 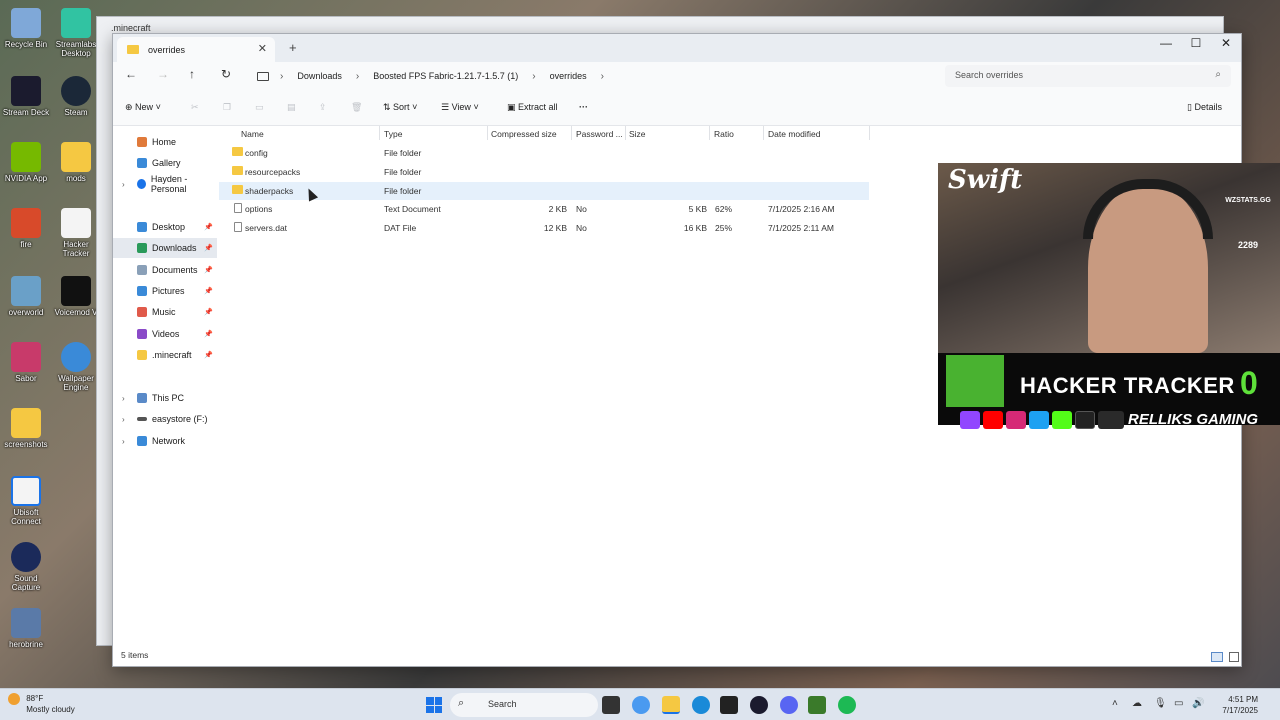 I want to click on nav-item-network: › Network, so click(x=165, y=441).